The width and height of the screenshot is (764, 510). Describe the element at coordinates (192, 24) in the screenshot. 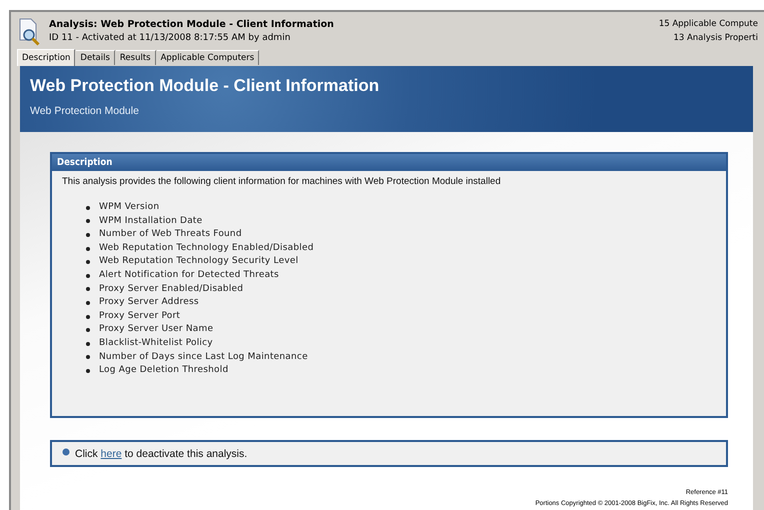

I see `window-title: Analysis: Web Protection Module - Client Information` at that location.